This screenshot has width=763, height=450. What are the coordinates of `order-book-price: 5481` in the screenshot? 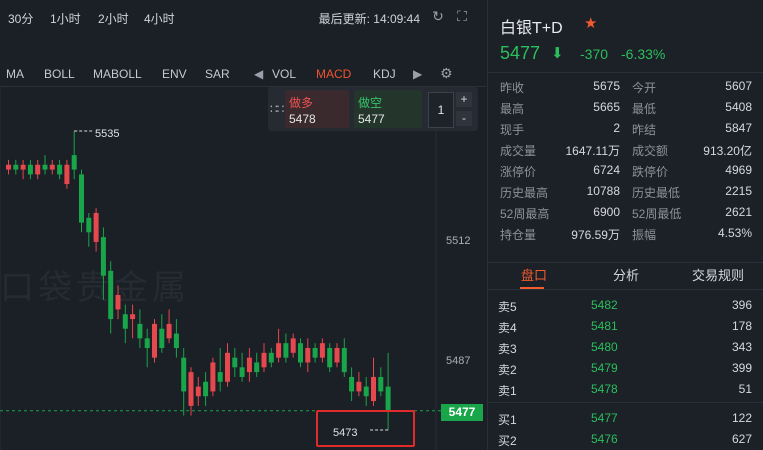 It's located at (604, 326).